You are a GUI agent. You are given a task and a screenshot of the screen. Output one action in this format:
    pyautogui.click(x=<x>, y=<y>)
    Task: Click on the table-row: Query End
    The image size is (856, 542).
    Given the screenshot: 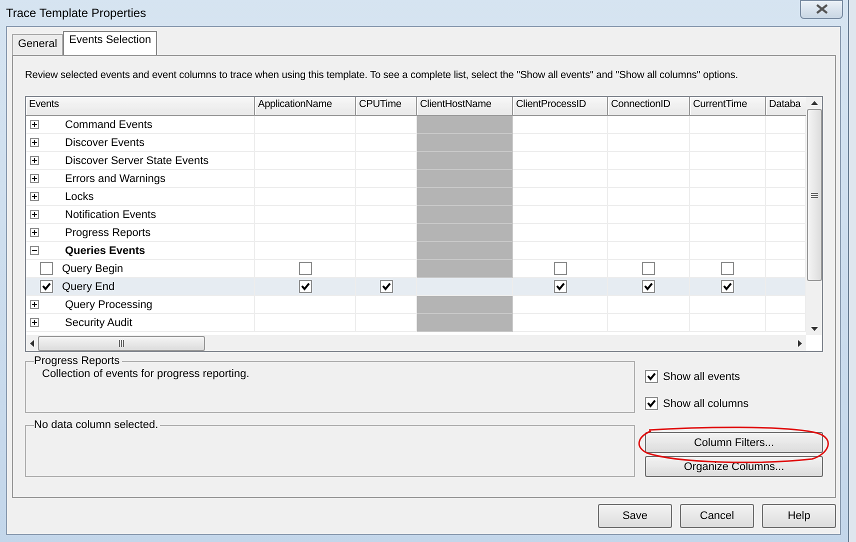 What is the action you would take?
    pyautogui.click(x=416, y=287)
    